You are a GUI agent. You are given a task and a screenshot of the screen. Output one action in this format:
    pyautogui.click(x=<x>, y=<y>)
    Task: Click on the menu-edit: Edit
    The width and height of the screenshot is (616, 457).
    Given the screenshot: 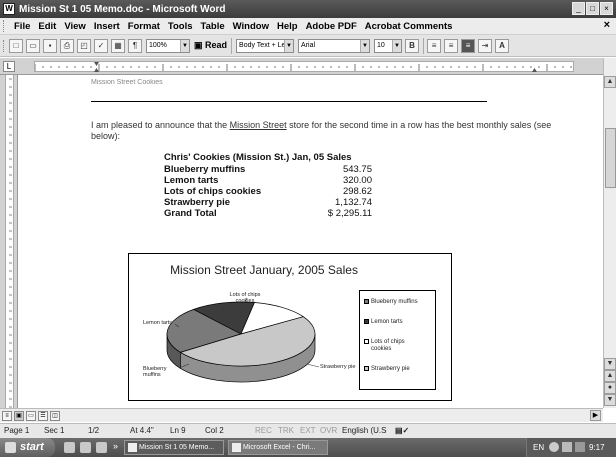 What is the action you would take?
    pyautogui.click(x=47, y=26)
    